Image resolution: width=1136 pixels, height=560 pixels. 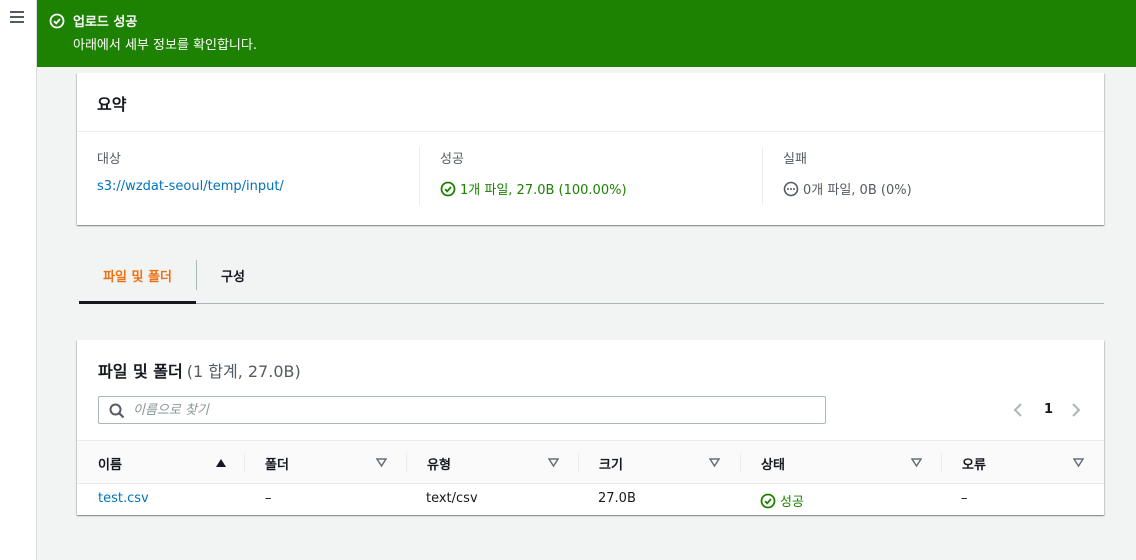 What do you see at coordinates (105, 22) in the screenshot?
I see `flash-title: 업로드 성공` at bounding box center [105, 22].